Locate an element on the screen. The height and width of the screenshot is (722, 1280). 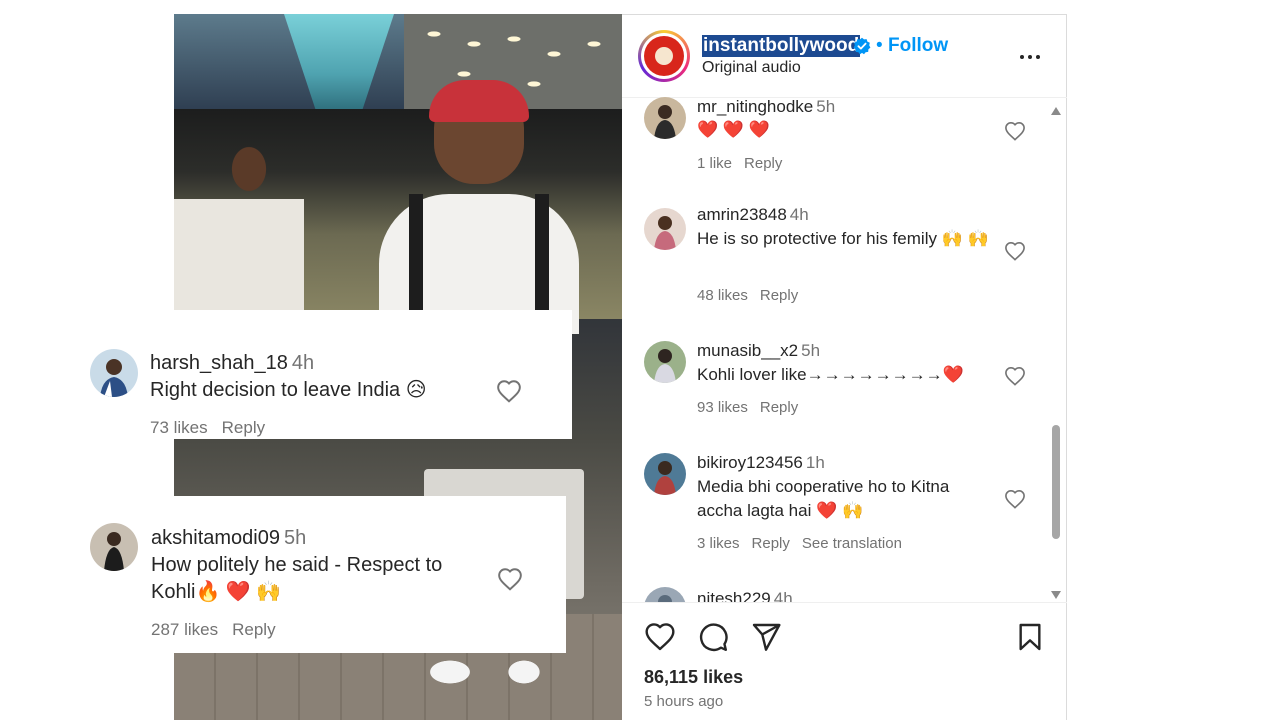
comment-likes: 3 likes is located at coordinates (718, 543).